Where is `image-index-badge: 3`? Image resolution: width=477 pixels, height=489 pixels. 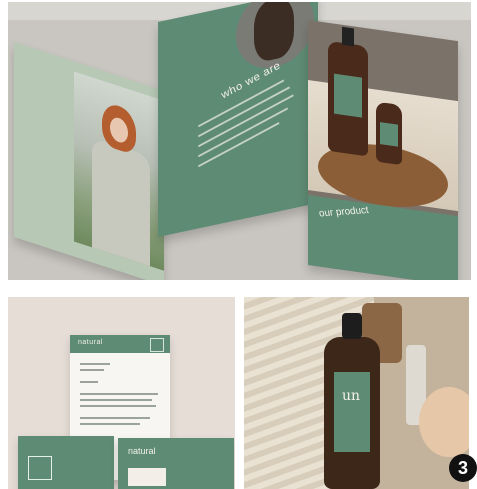
image-index-badge: 3 is located at coordinates (463, 468).